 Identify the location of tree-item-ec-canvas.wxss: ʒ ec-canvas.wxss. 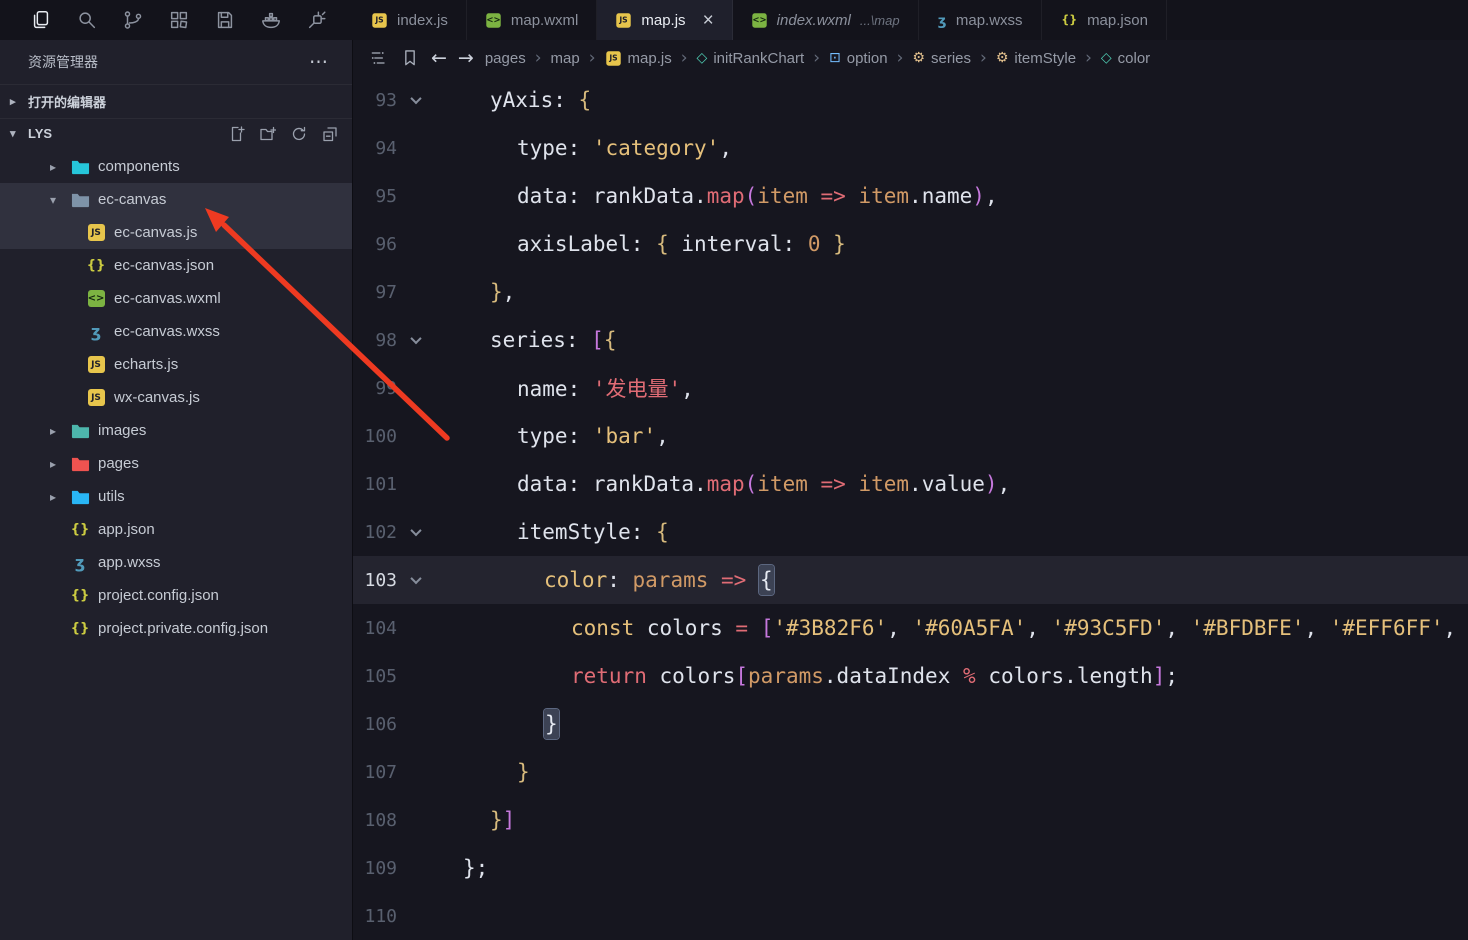
(176, 331).